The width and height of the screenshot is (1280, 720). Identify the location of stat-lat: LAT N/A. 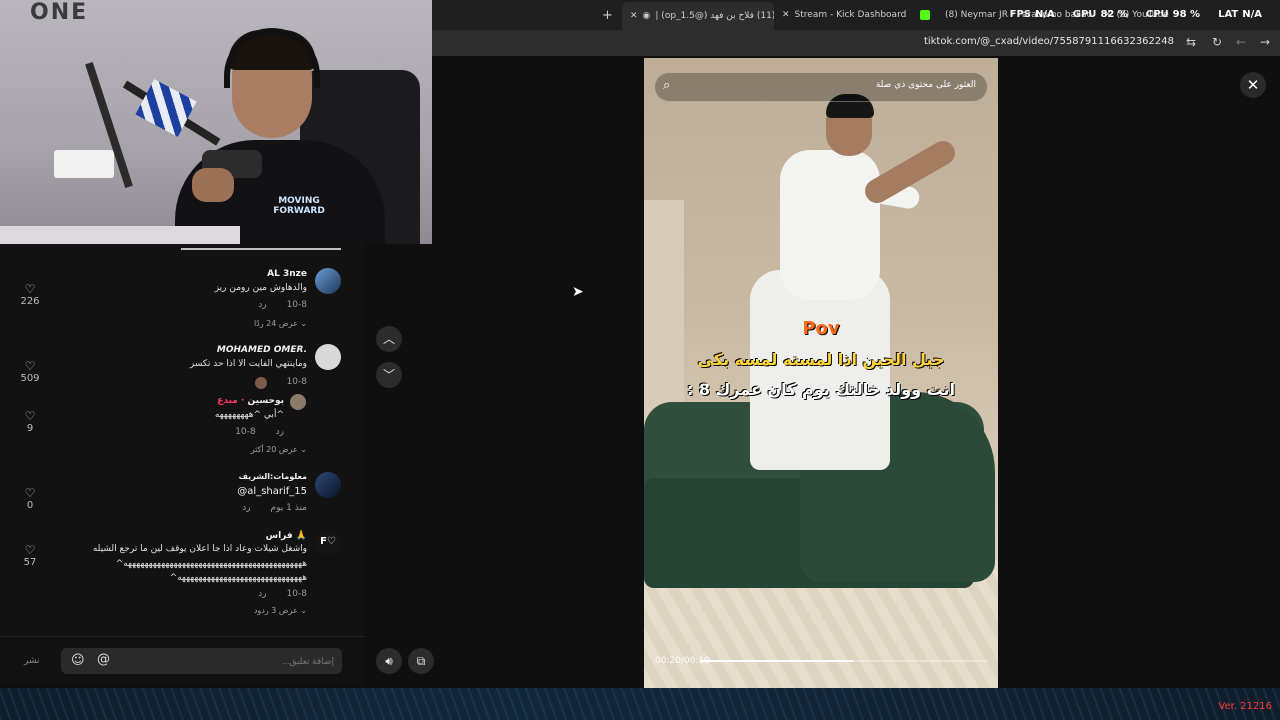
(1240, 14).